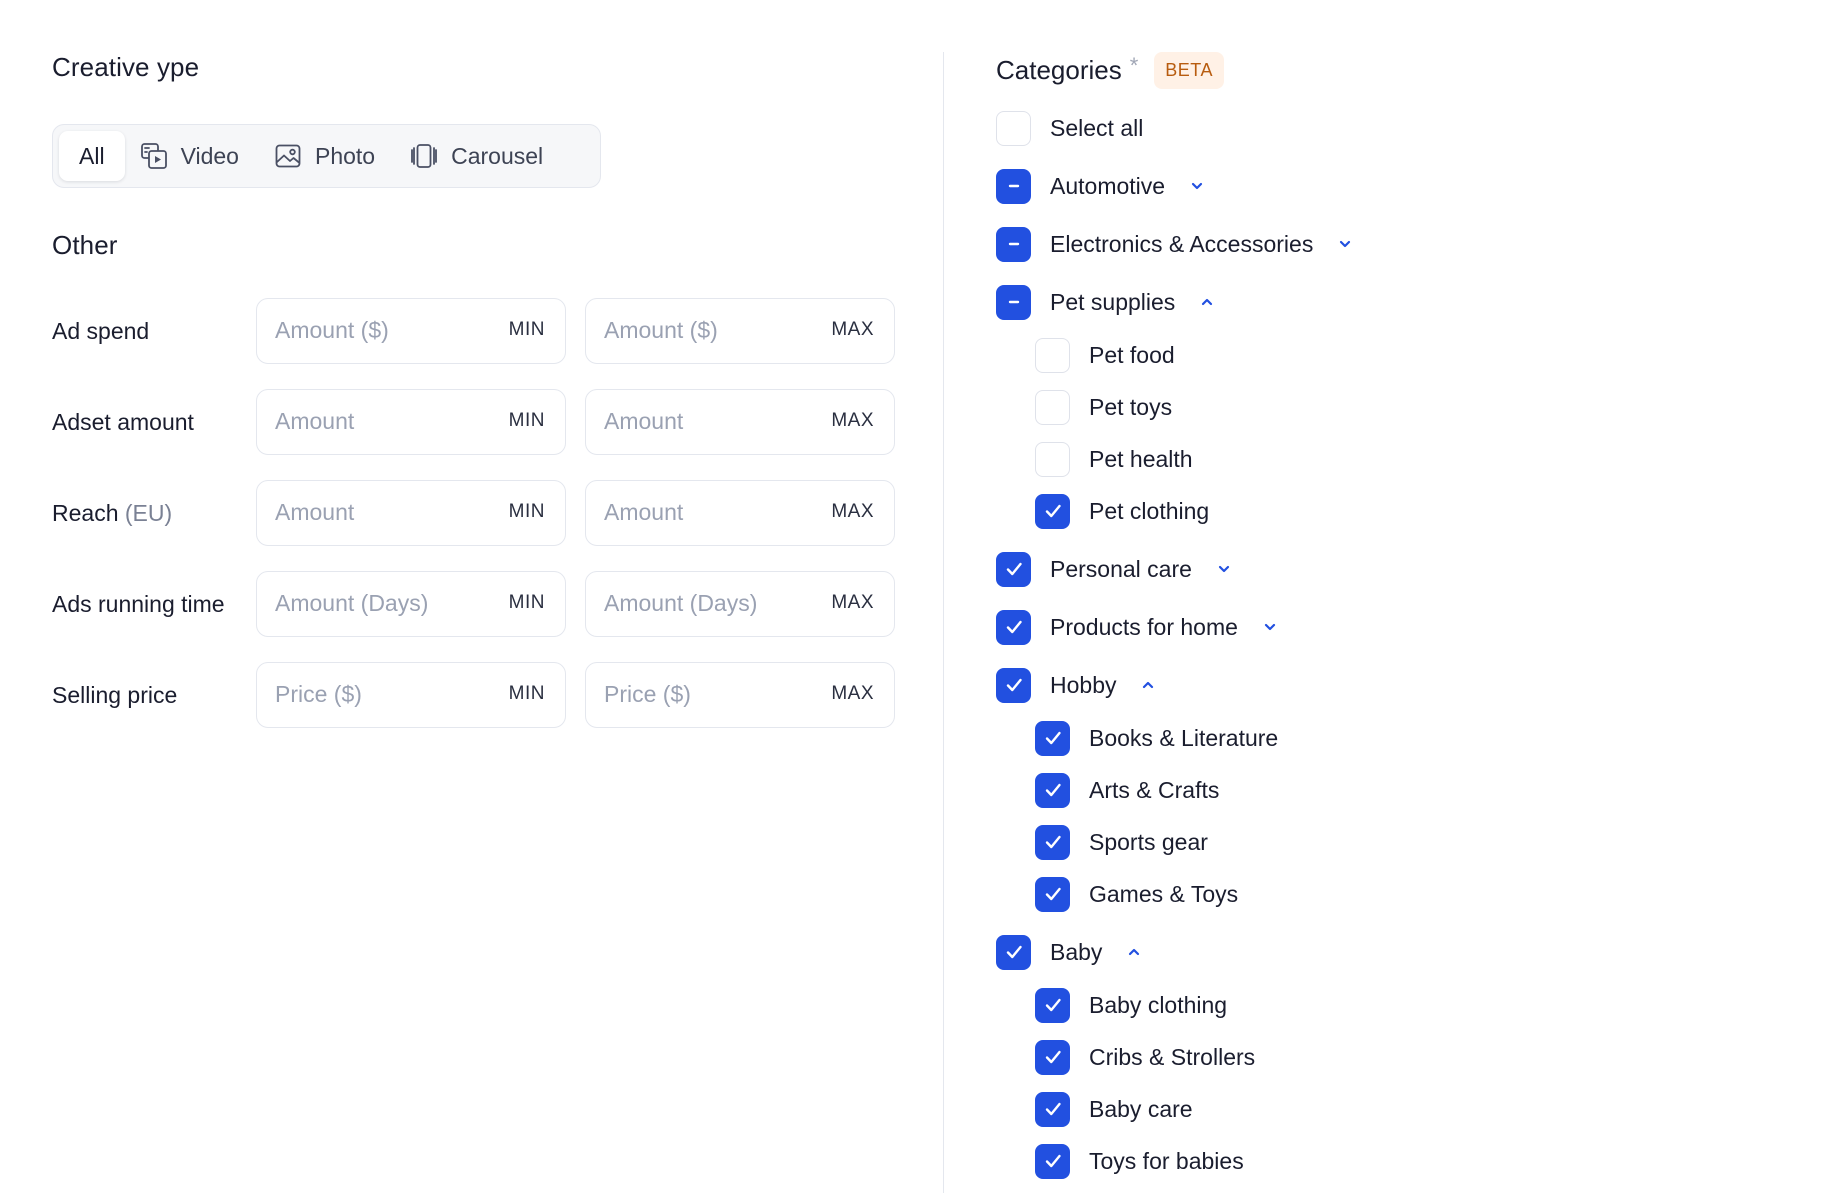 The image size is (1827, 1193). What do you see at coordinates (1141, 1108) in the screenshot?
I see `category-label: Baby care` at bounding box center [1141, 1108].